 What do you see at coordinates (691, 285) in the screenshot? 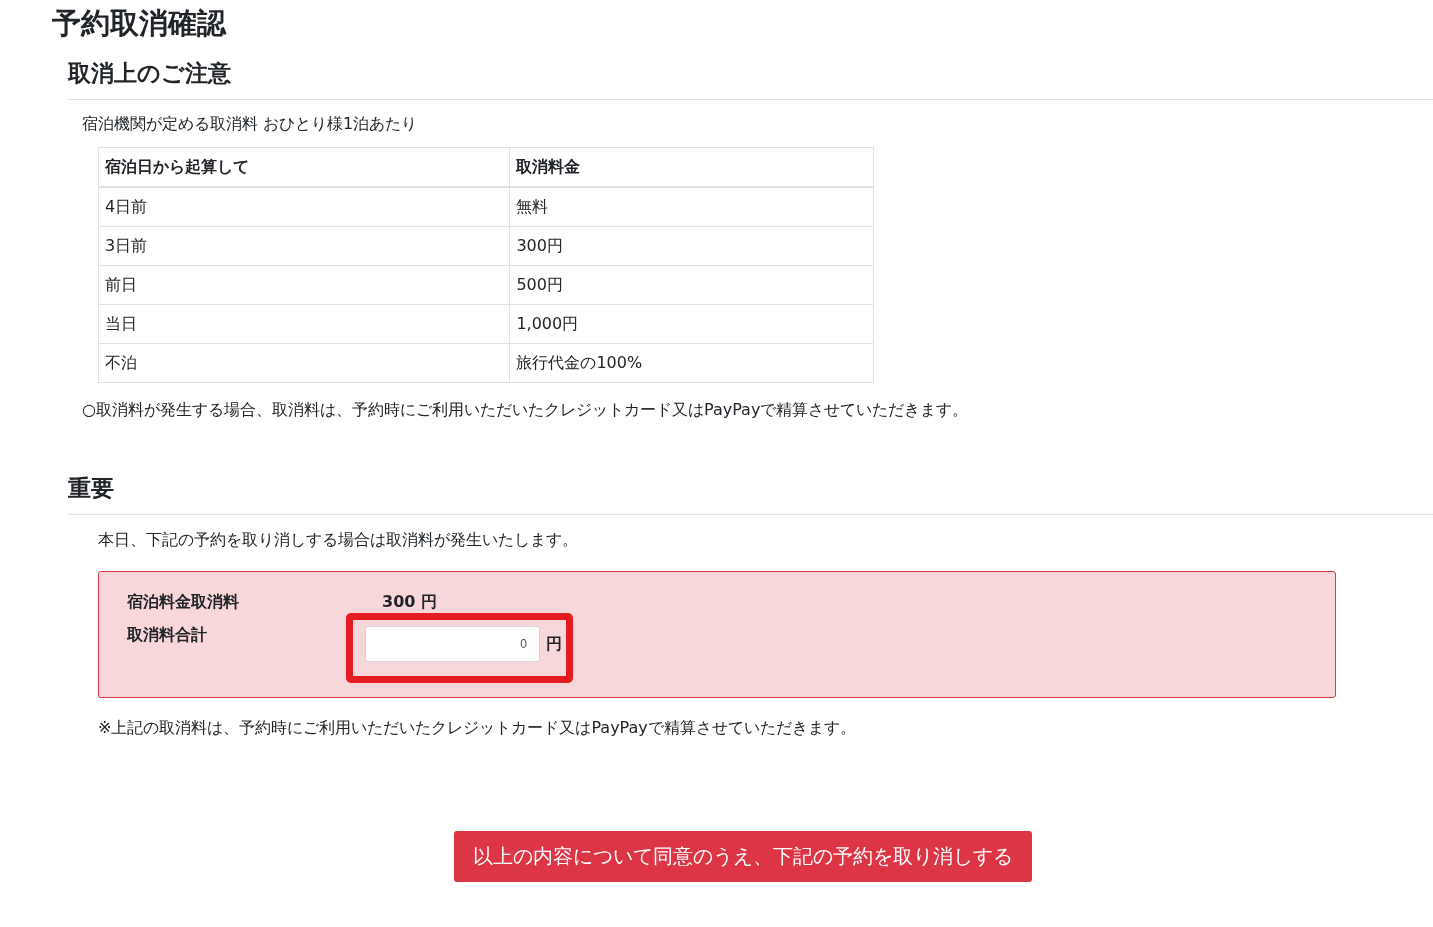
I see `table-cell: 500円` at bounding box center [691, 285].